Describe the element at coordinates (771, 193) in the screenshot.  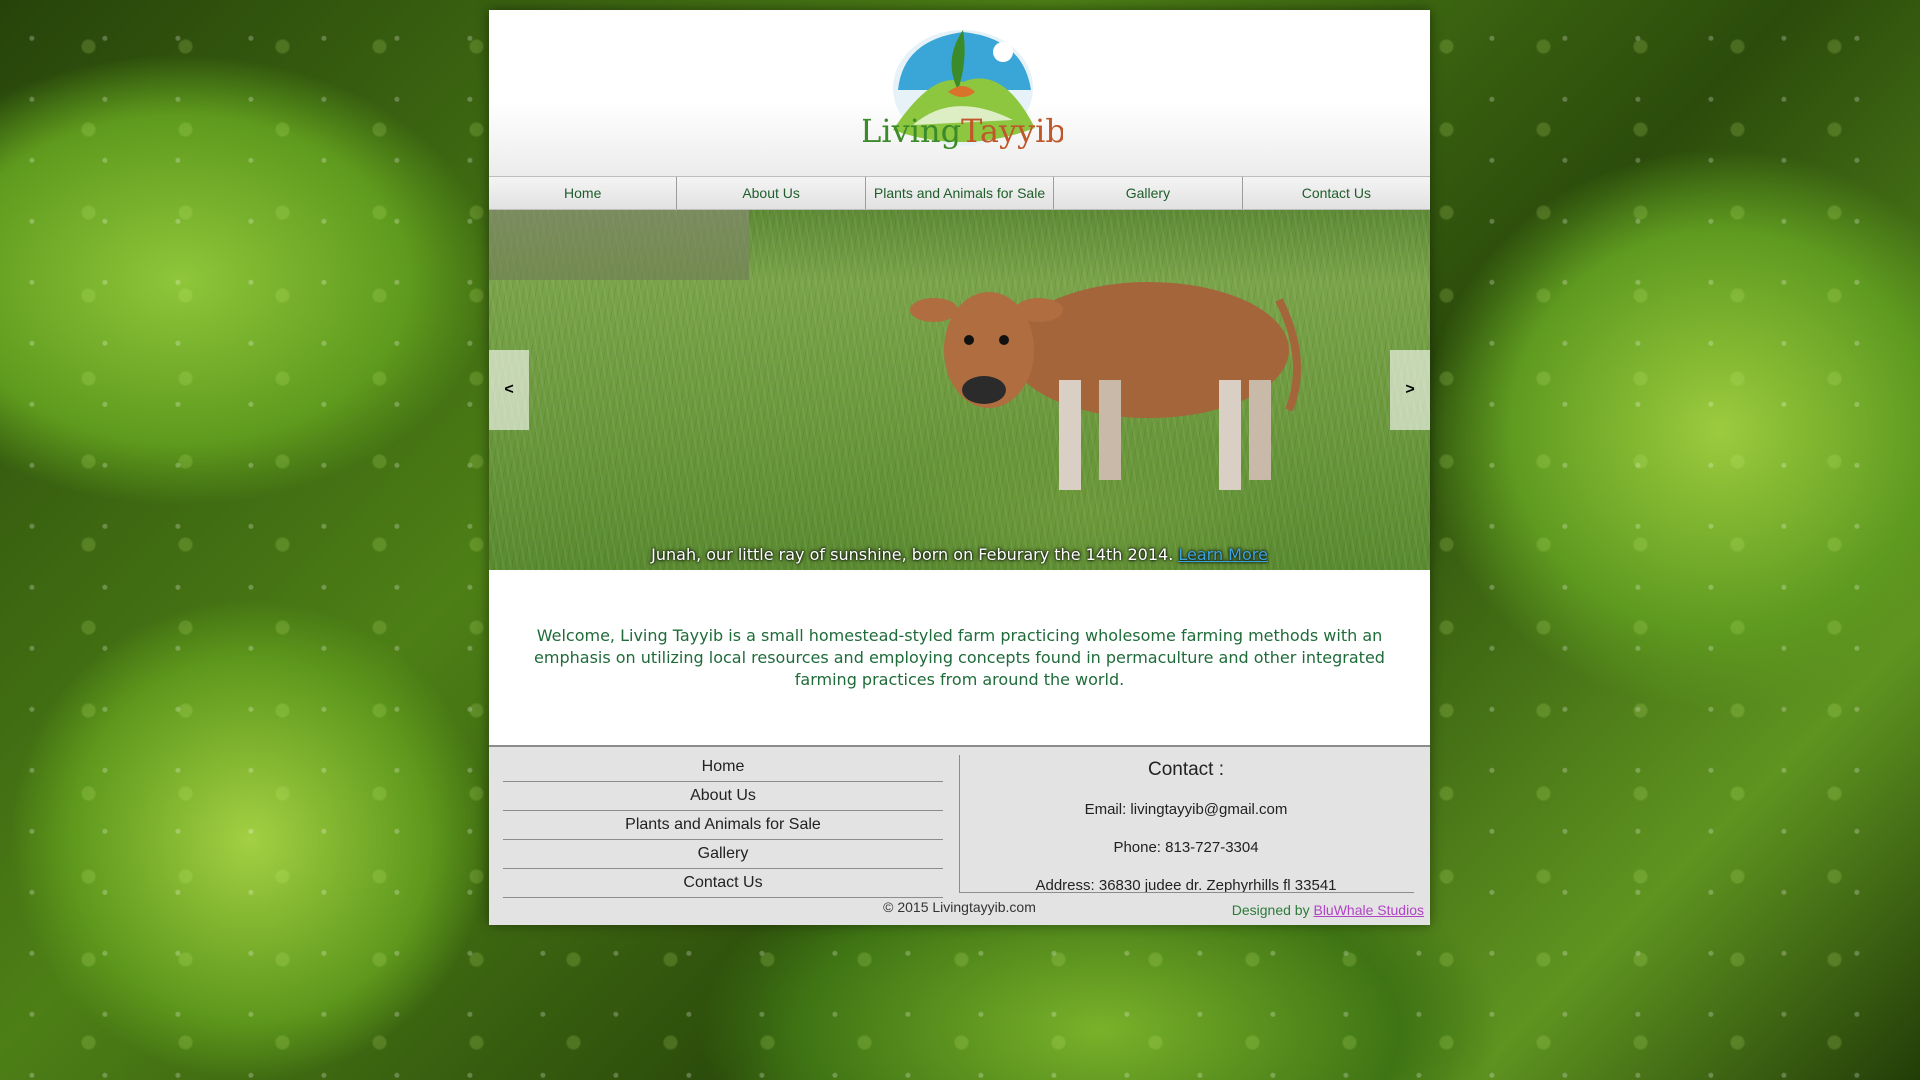
I see `nav-about-us: About Us` at that location.